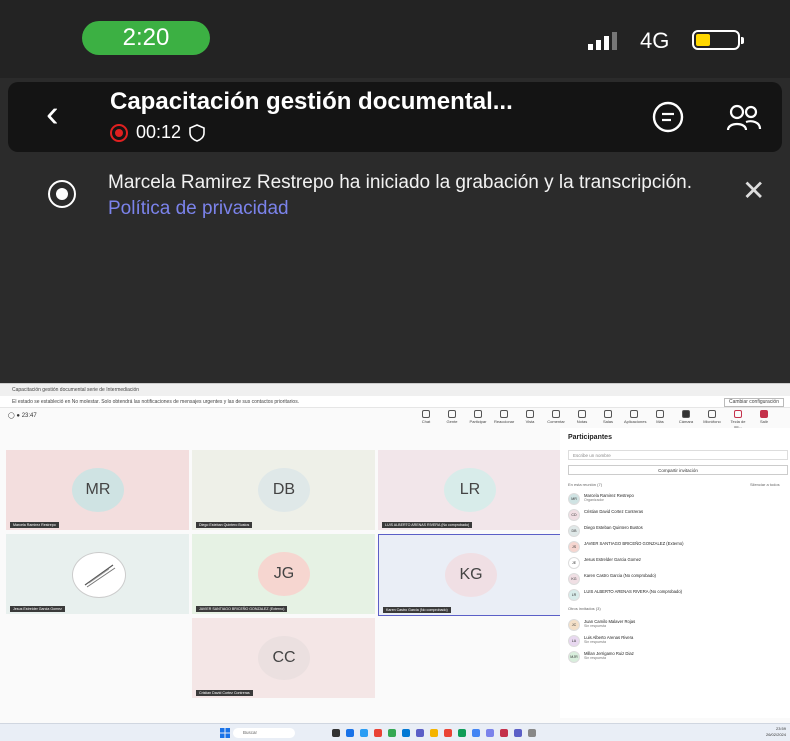 This screenshot has width=790, height=741. What do you see at coordinates (595, 626) in the screenshot?
I see `participant-status: Sin respuesta` at bounding box center [595, 626].